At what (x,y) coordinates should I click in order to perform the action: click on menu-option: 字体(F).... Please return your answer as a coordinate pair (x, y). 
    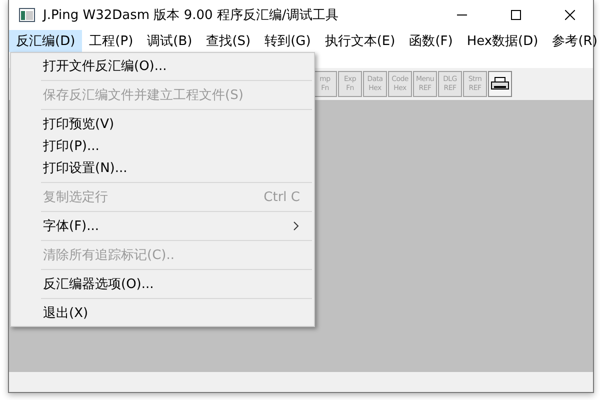
    Looking at the image, I should click on (162, 226).